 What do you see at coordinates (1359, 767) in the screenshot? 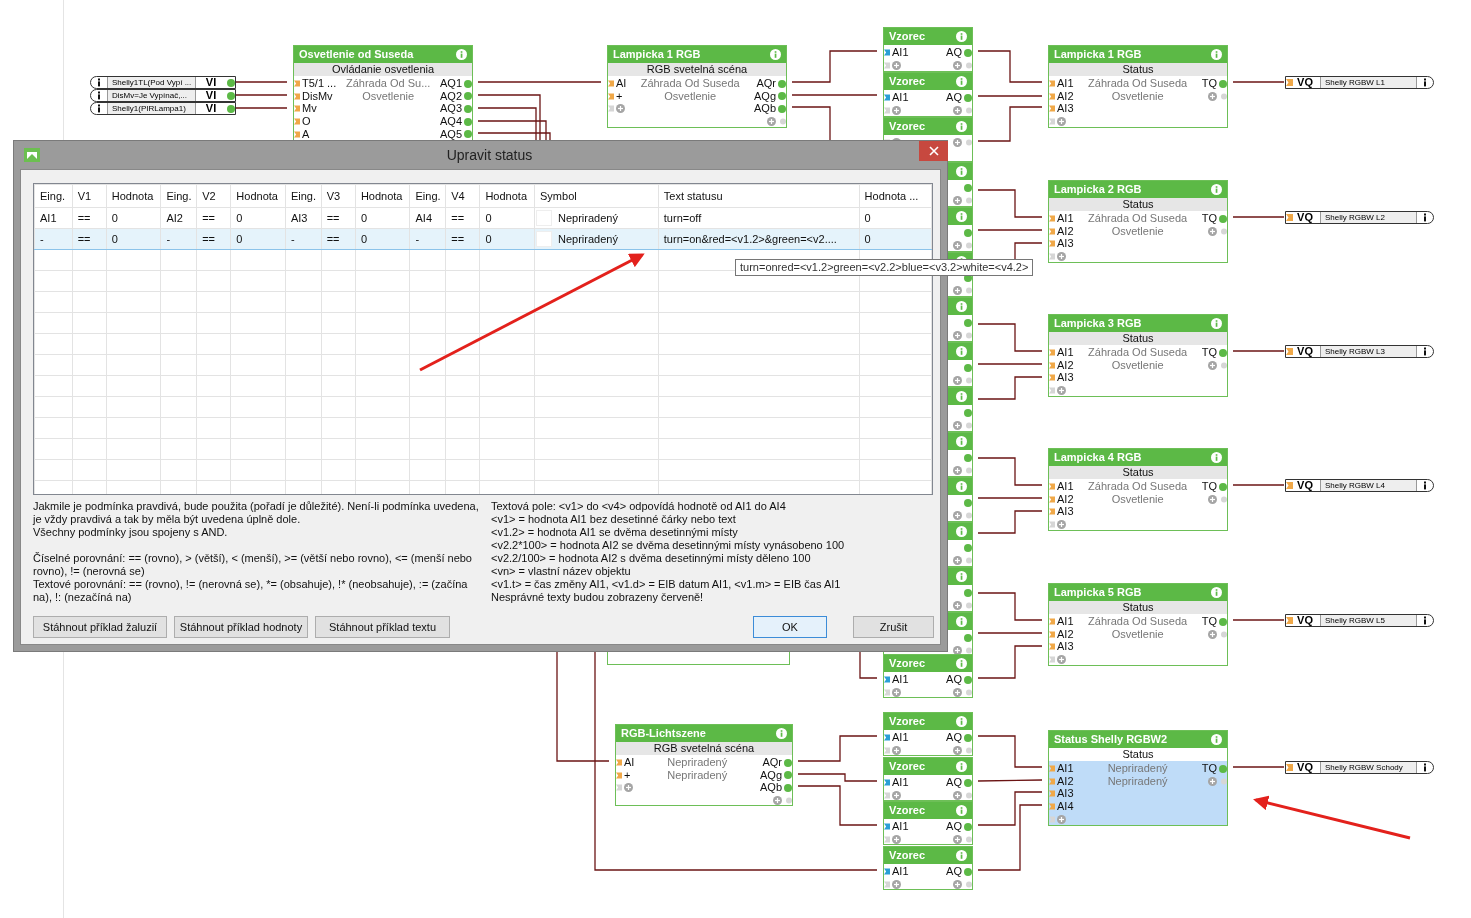
I see `output-reference: VQ Shelly RGBW Schody` at bounding box center [1359, 767].